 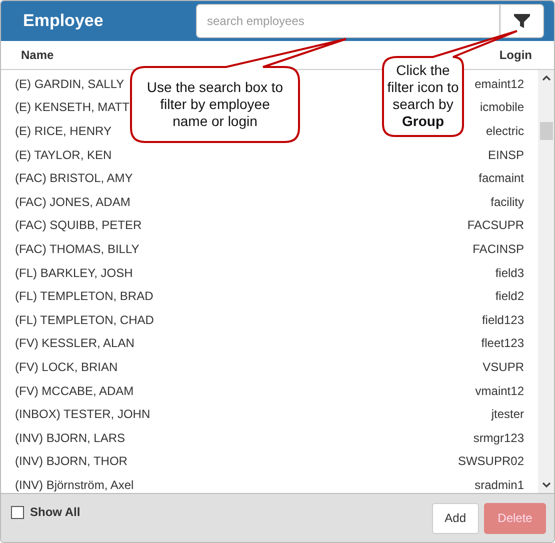 I want to click on column-header: Name, so click(x=37, y=55).